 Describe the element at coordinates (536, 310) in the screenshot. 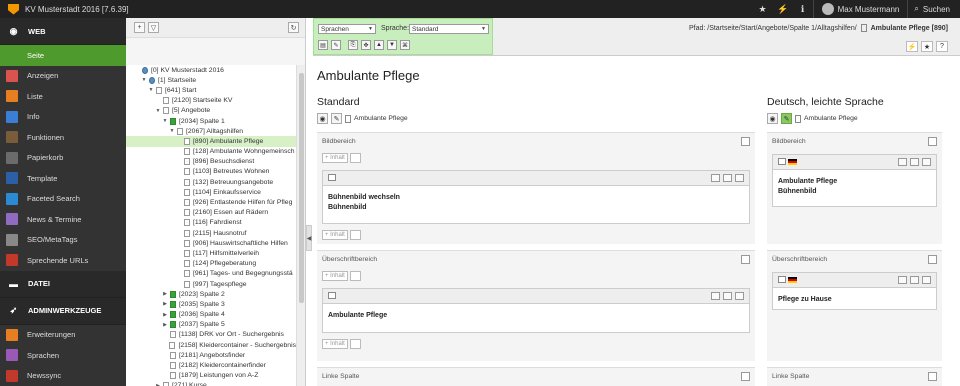

I see `content-element: Ambulante Pflege` at that location.